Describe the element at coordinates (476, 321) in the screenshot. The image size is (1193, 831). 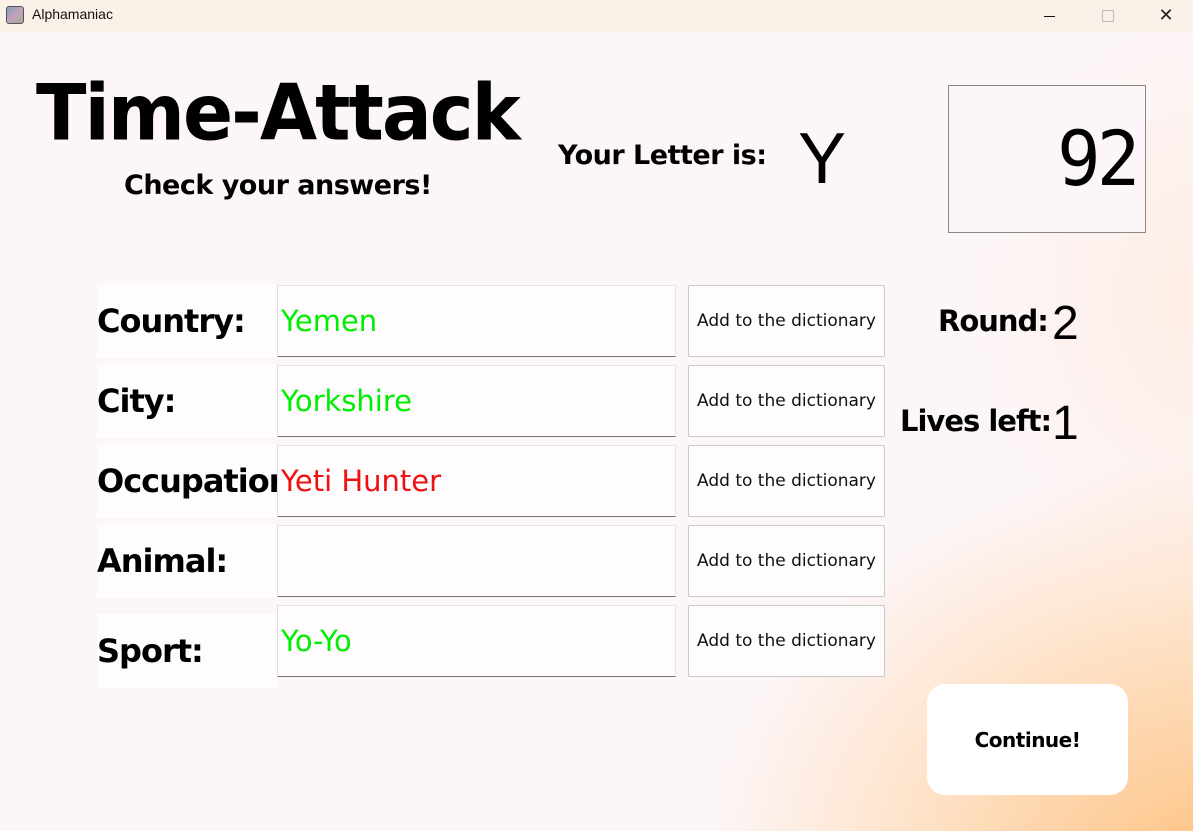
I see `answer-field-country: Yemen` at that location.